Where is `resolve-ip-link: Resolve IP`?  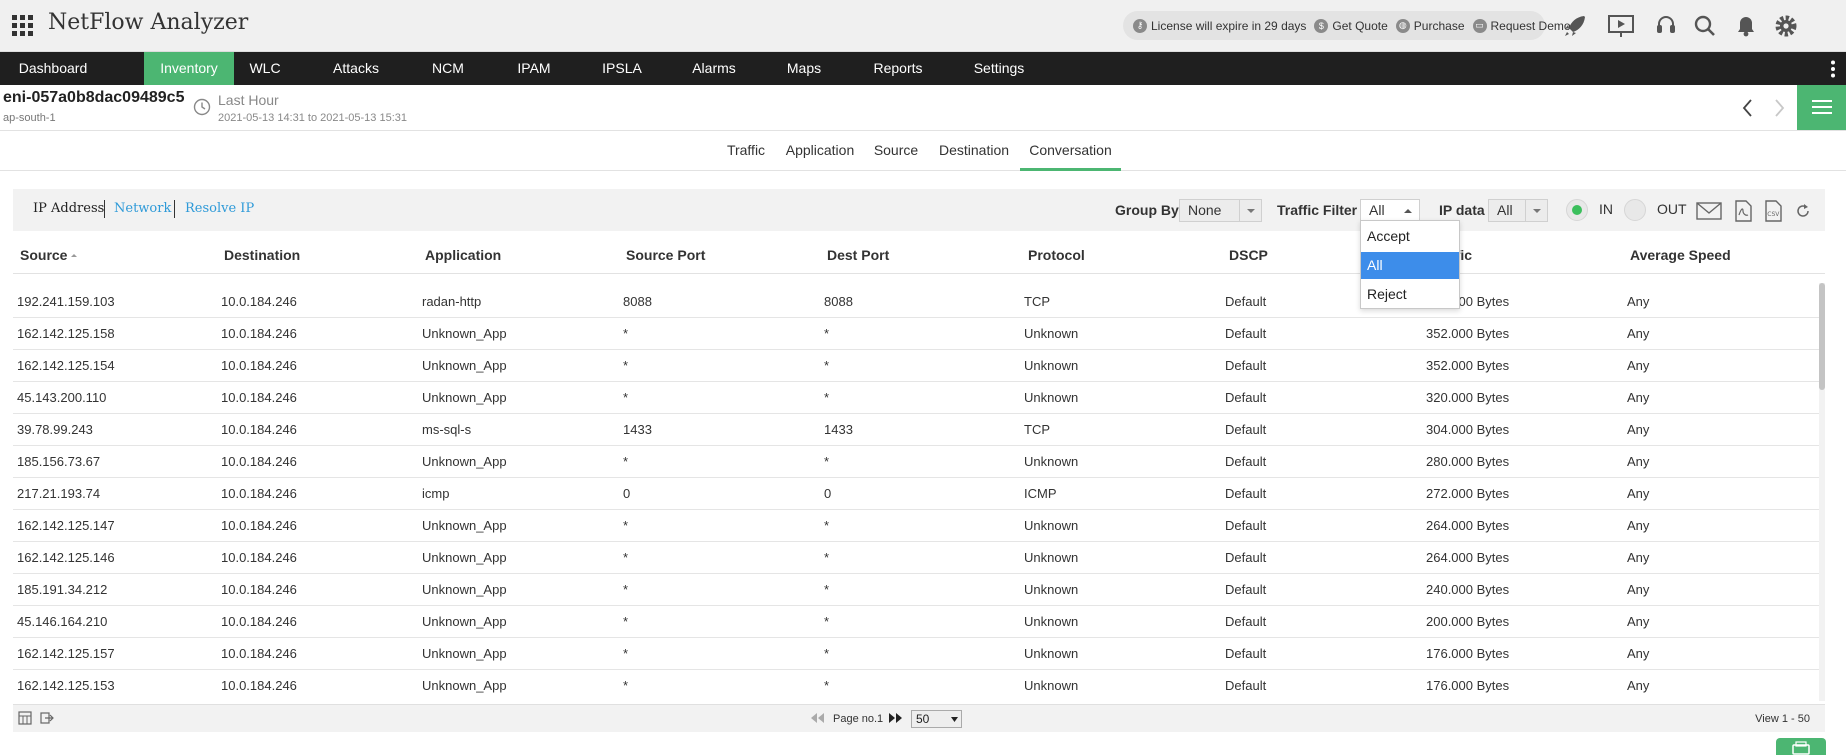 resolve-ip-link: Resolve IP is located at coordinates (219, 208).